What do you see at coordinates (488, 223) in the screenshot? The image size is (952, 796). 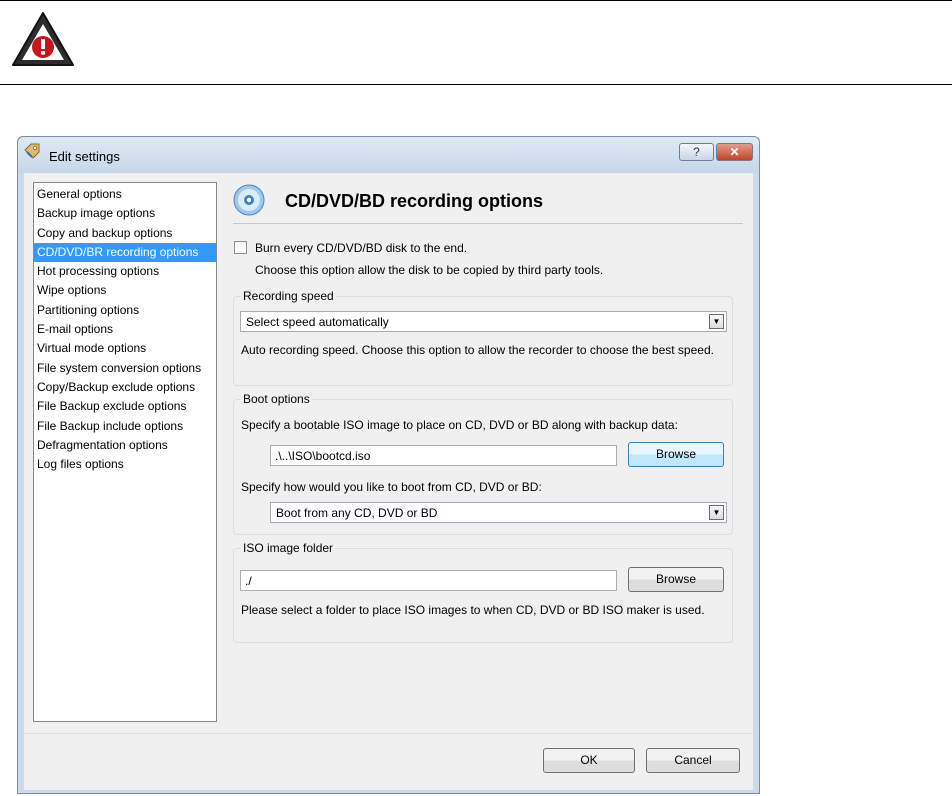 I see `title-divider` at bounding box center [488, 223].